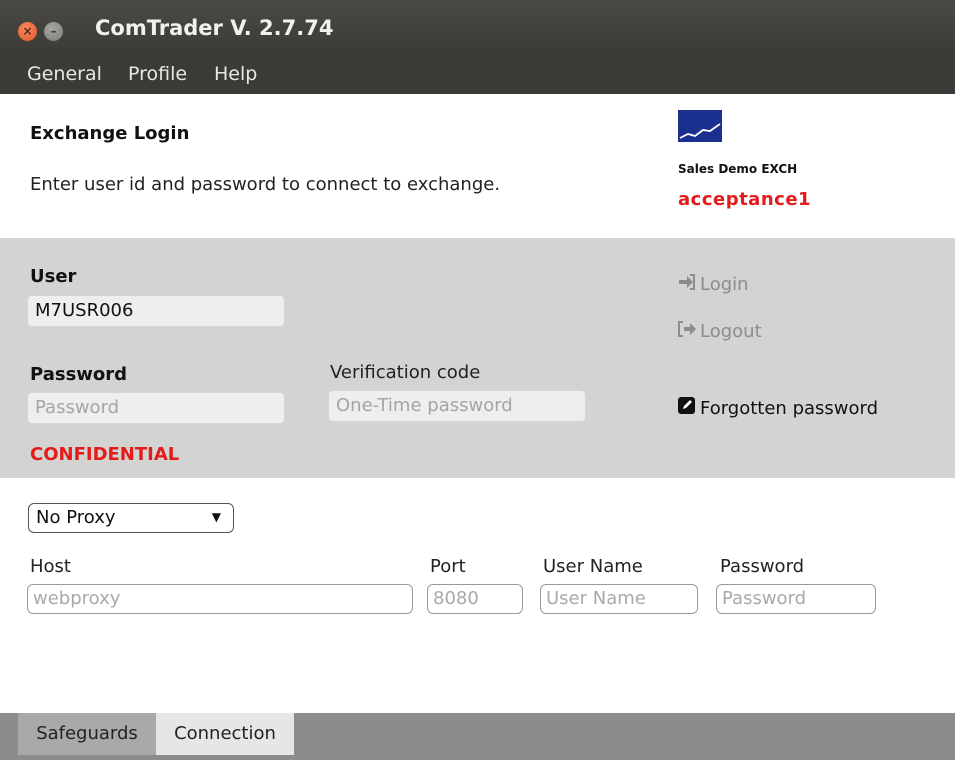 The height and width of the screenshot is (760, 955). What do you see at coordinates (731, 331) in the screenshot?
I see `logout-label: Logout` at bounding box center [731, 331].